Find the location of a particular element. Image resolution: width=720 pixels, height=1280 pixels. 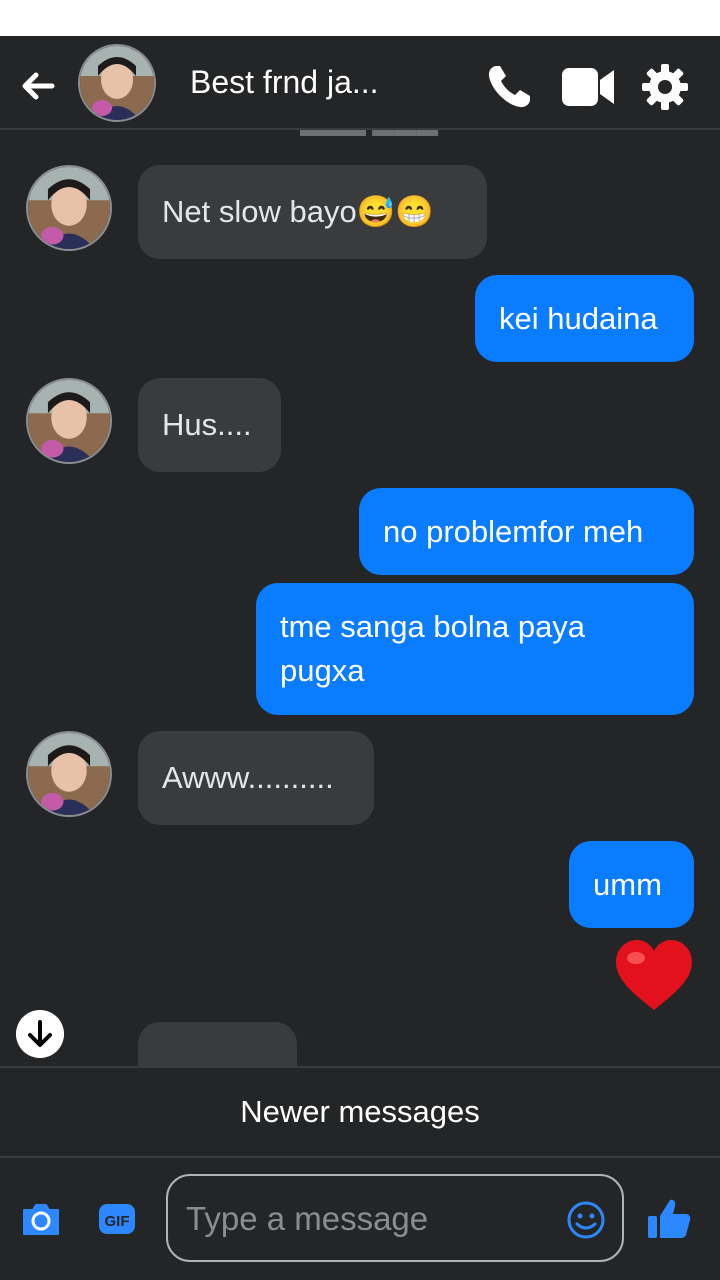

newer-messages-button: Newer messages is located at coordinates (360, 1112).